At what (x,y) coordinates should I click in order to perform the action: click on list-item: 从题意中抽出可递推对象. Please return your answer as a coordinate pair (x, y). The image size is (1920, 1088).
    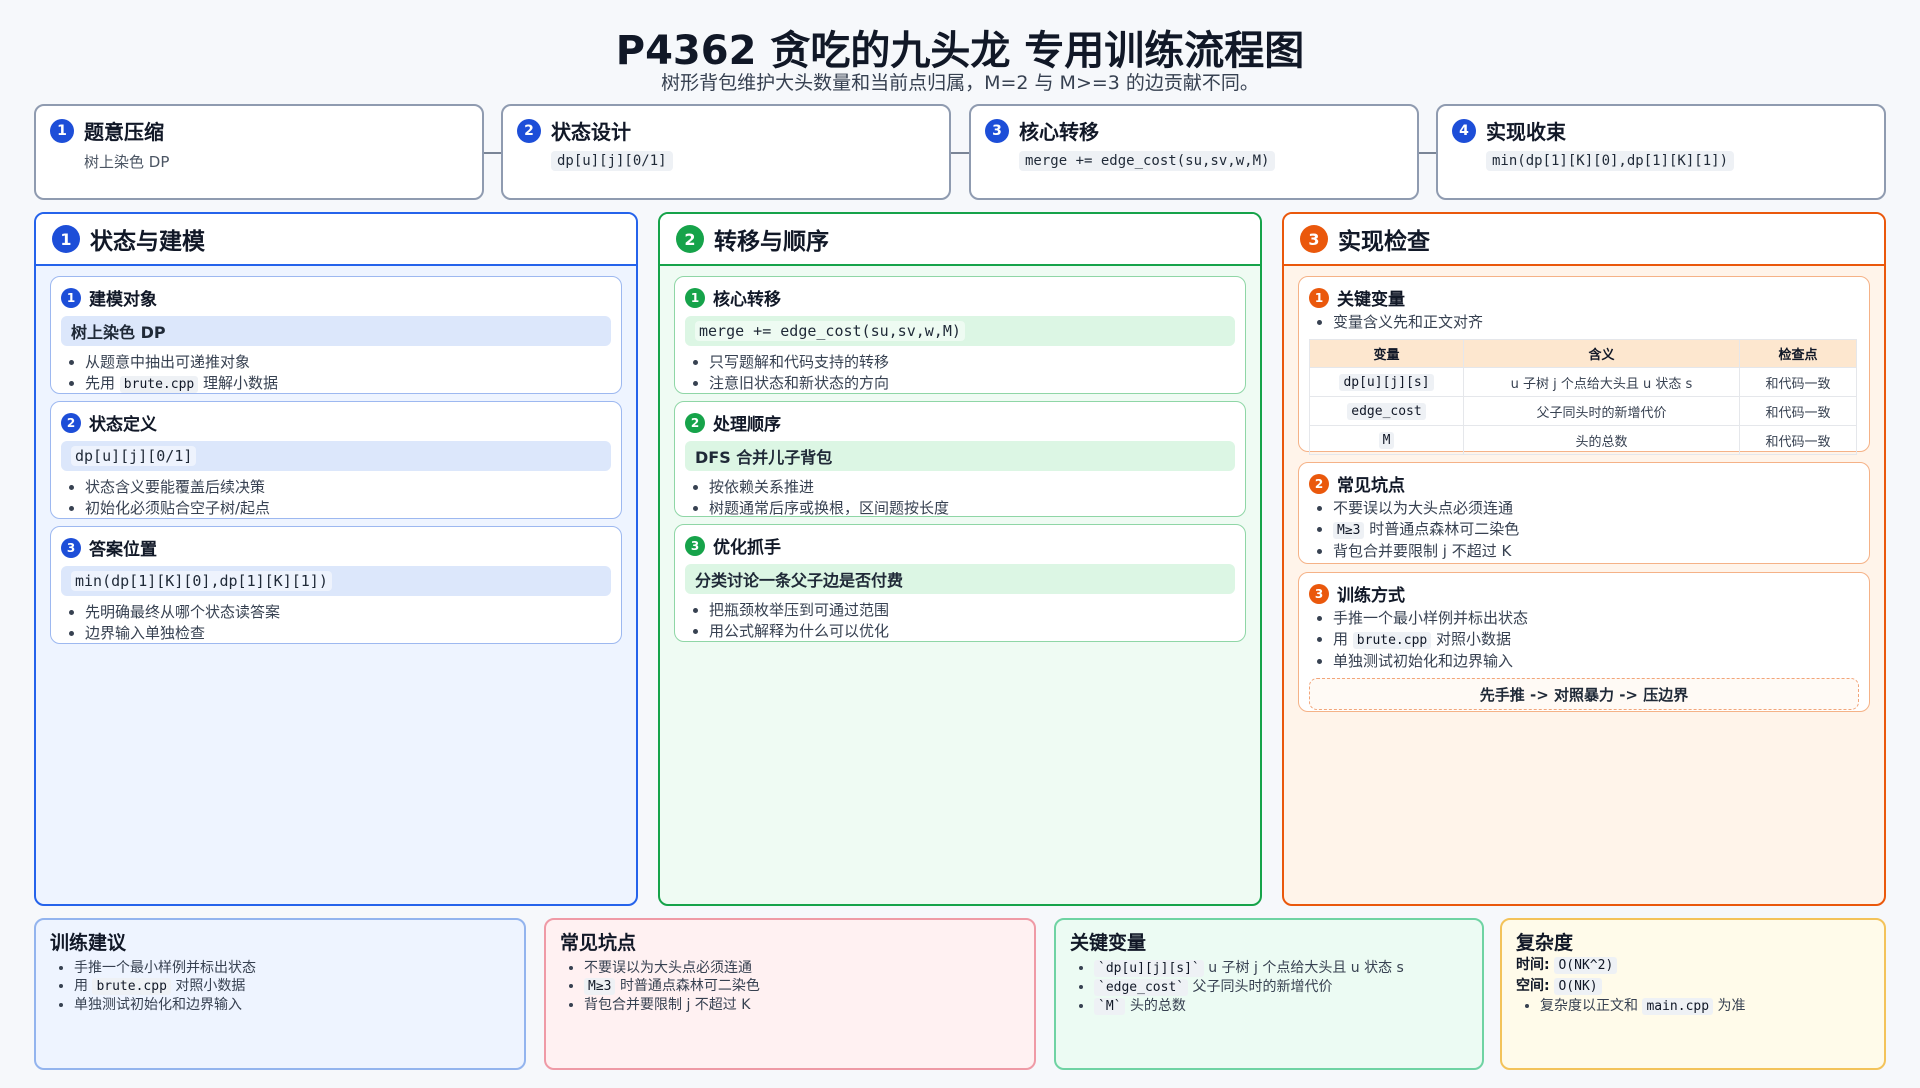
    Looking at the image, I should click on (348, 362).